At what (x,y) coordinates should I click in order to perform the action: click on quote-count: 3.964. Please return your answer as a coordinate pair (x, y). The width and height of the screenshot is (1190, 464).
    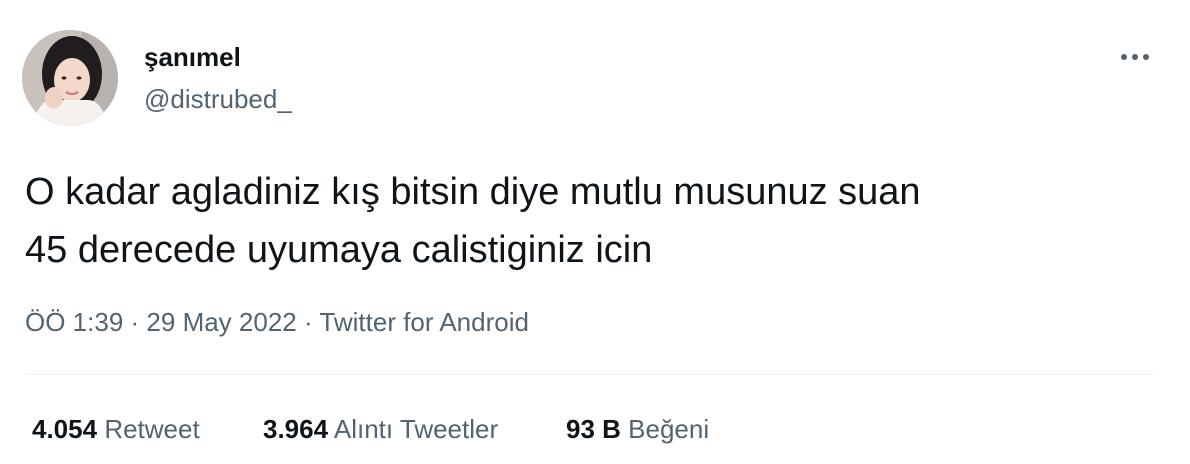
    Looking at the image, I should click on (296, 429).